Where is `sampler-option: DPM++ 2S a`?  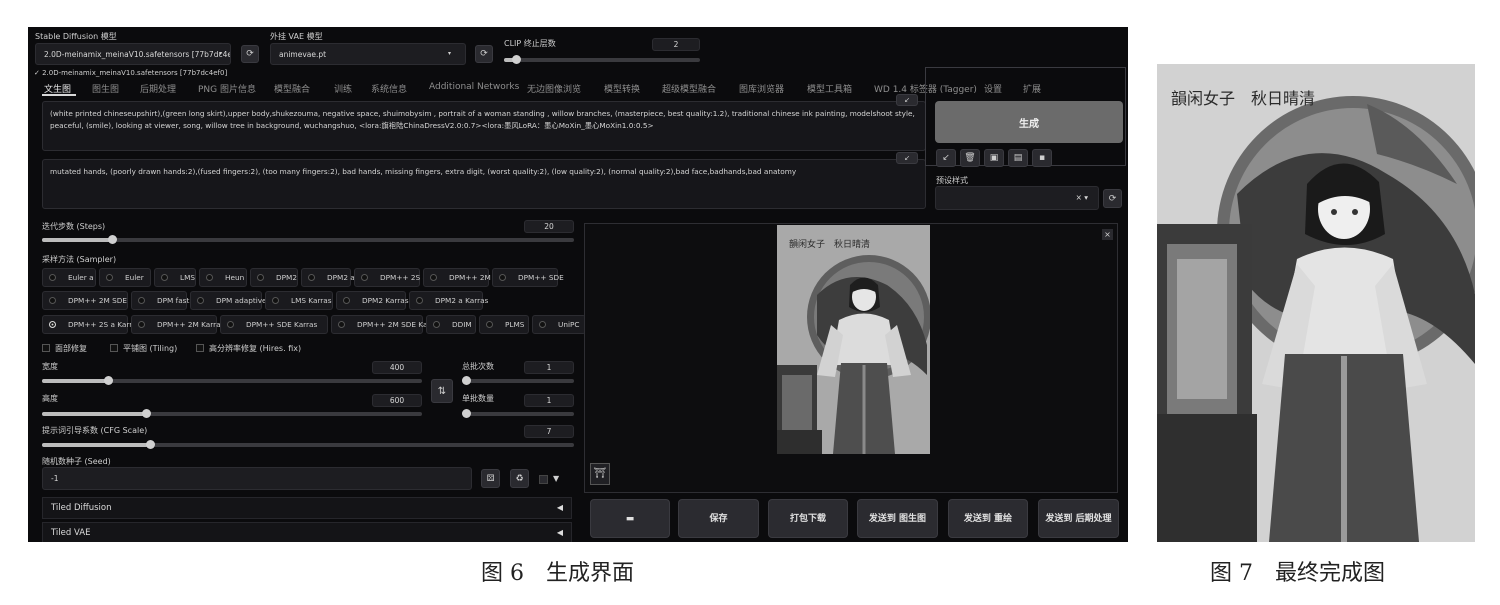 sampler-option: DPM++ 2S a is located at coordinates (390, 277).